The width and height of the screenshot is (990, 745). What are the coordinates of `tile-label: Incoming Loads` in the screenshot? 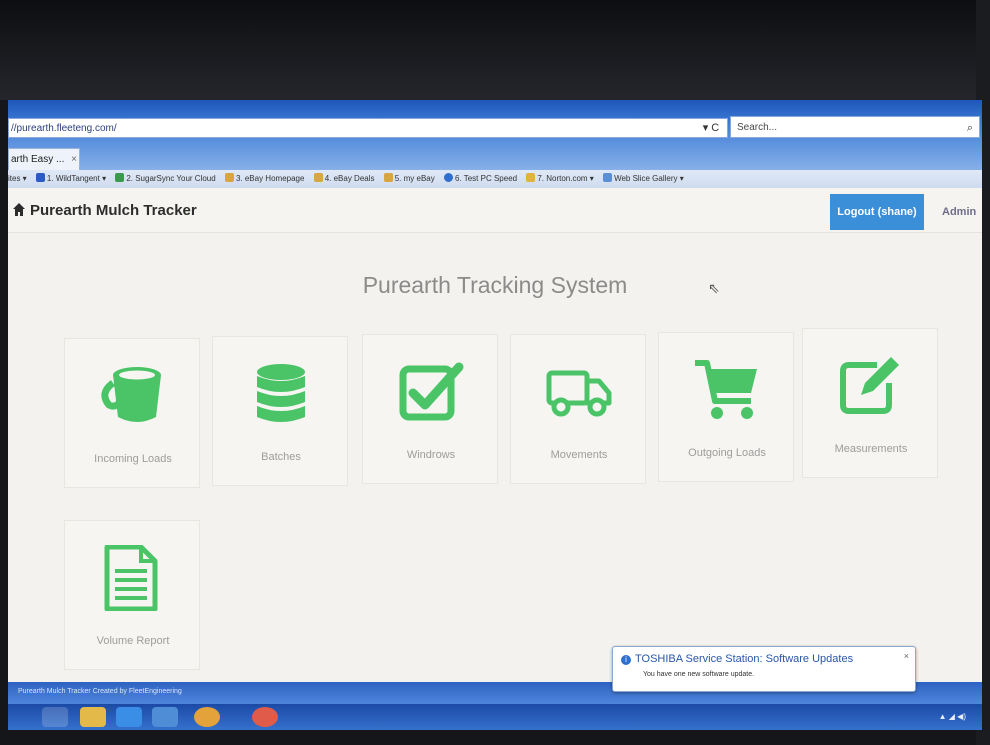 It's located at (133, 459).